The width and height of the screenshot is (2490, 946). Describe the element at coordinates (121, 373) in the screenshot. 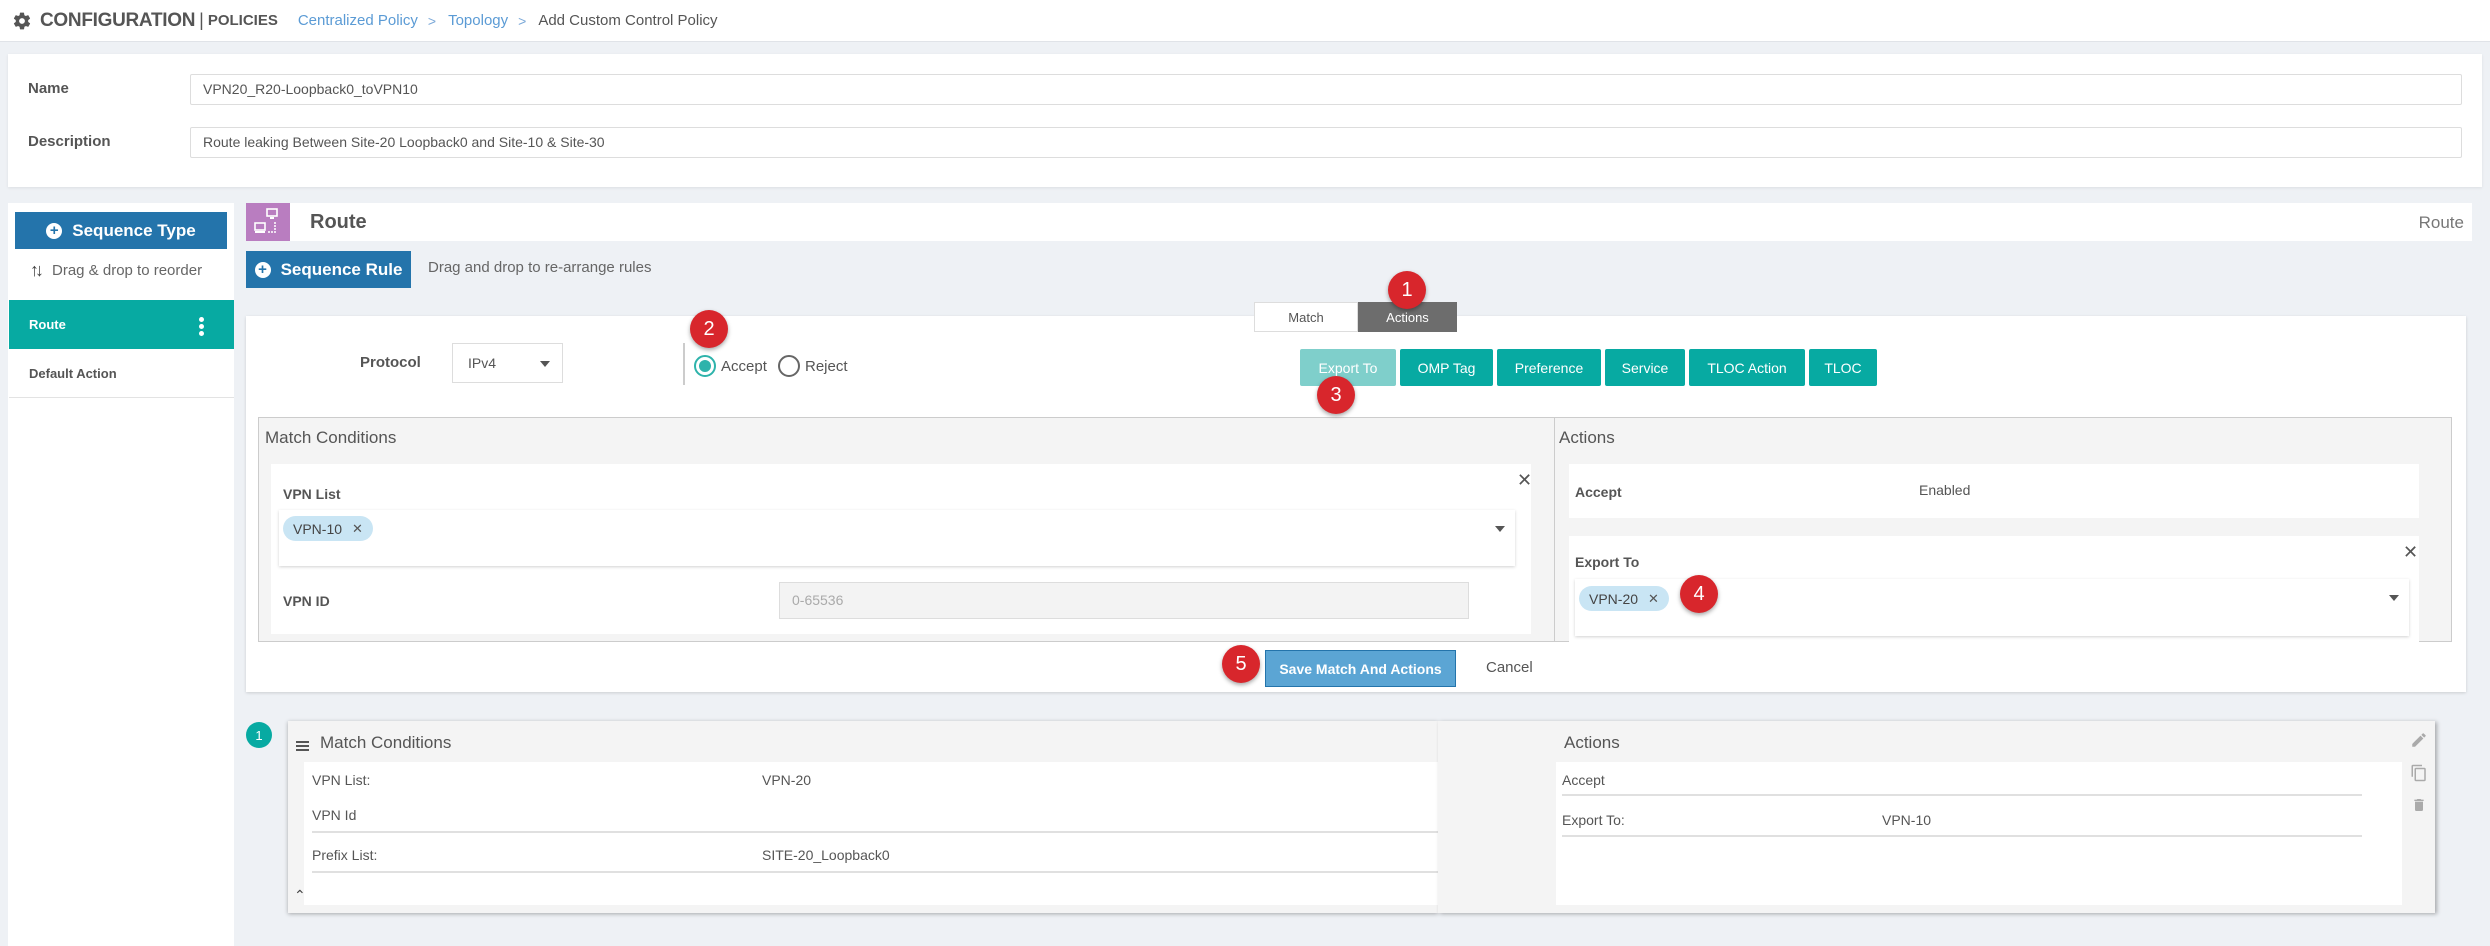

I see `sidebar-item-default-action: Default Action` at that location.